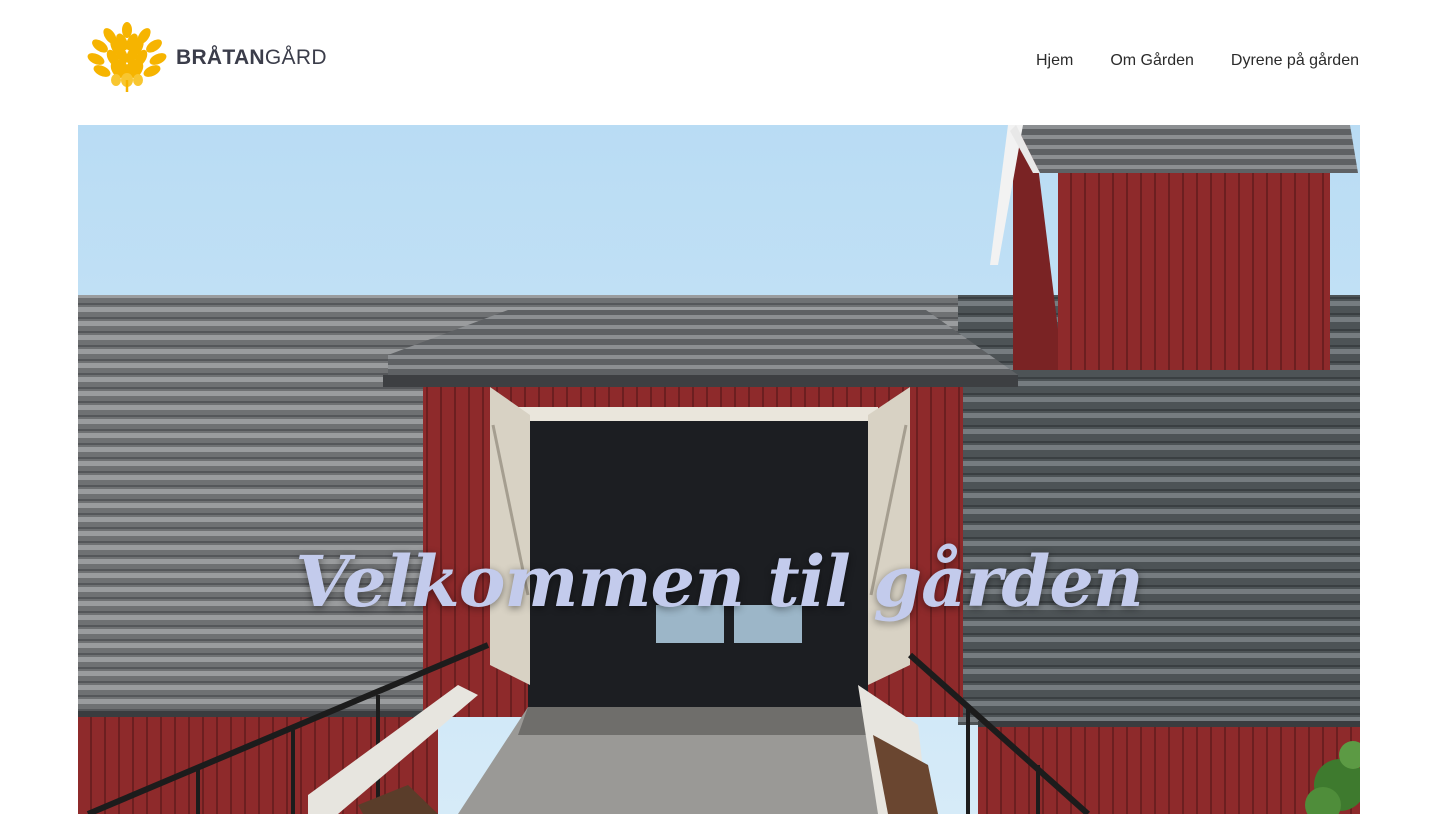  Describe the element at coordinates (1197, 61) in the screenshot. I see `main-nav: Hjem Om Gården Dyrene på gården` at that location.